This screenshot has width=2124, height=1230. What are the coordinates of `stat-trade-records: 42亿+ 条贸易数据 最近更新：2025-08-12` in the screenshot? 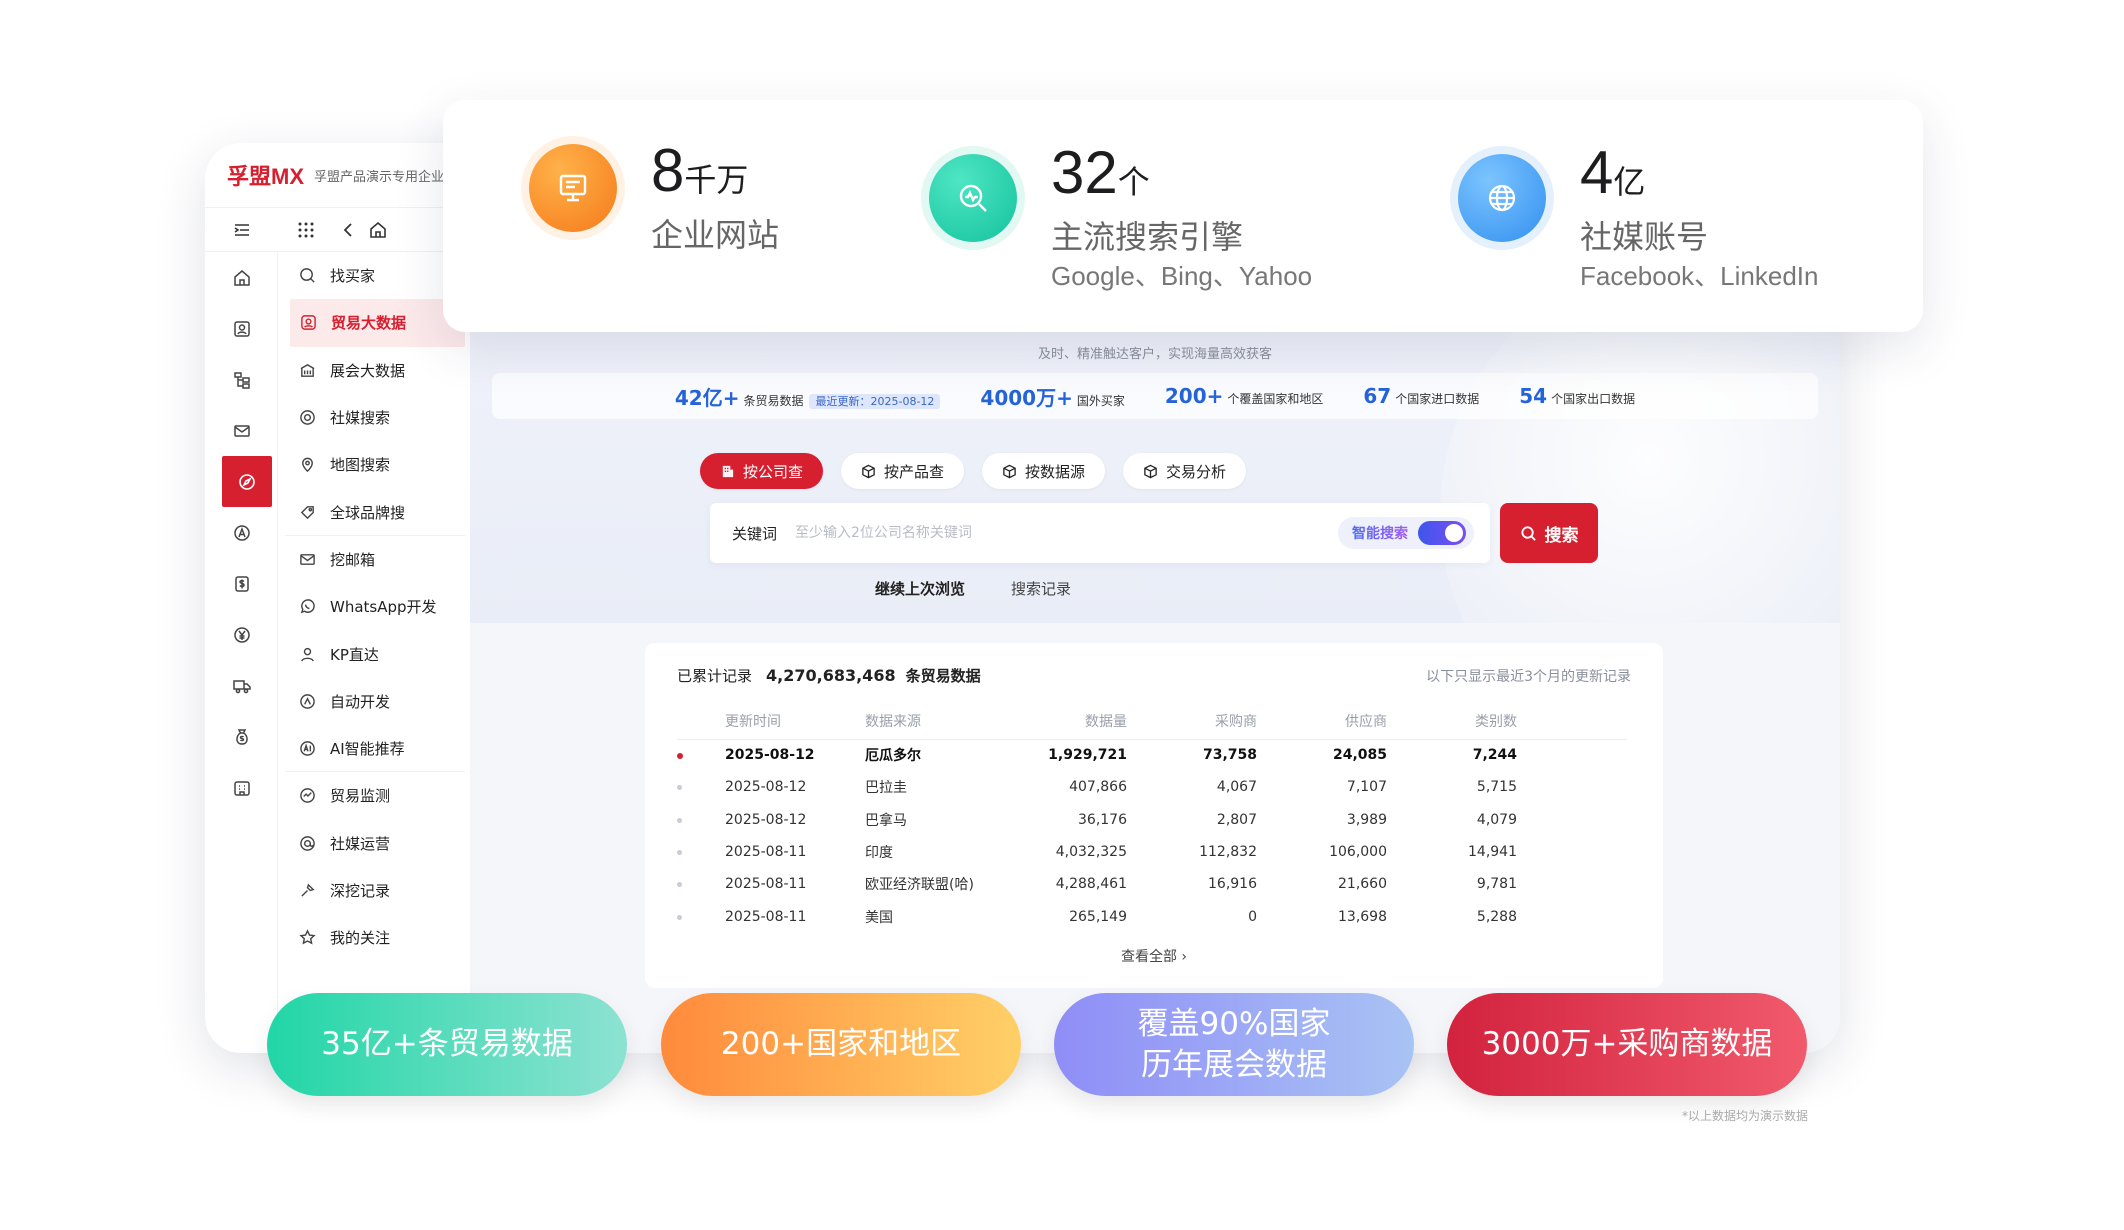 It's located at (808, 396).